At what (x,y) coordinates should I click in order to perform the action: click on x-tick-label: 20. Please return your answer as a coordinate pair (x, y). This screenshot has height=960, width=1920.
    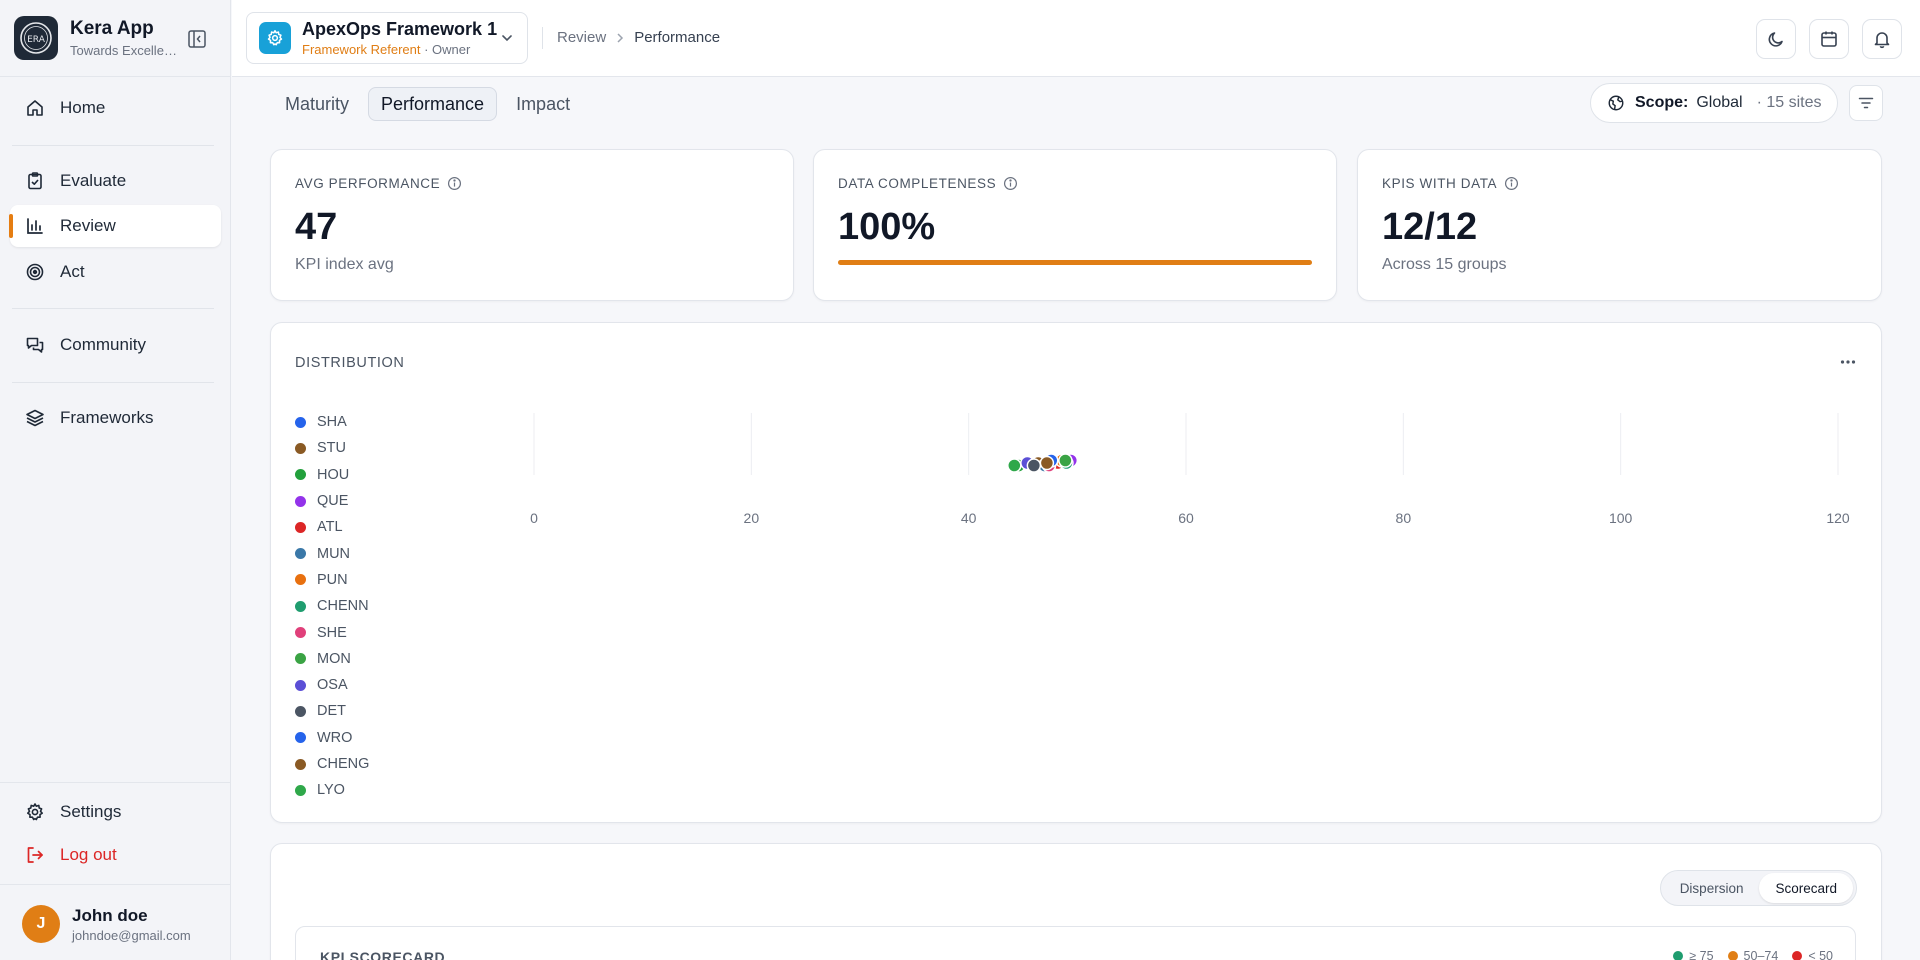
    Looking at the image, I should click on (752, 518).